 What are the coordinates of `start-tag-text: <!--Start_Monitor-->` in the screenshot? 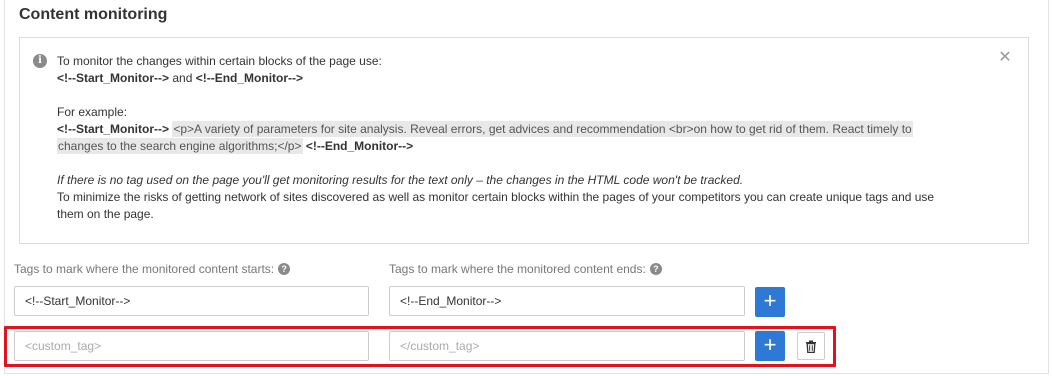 It's located at (113, 78).